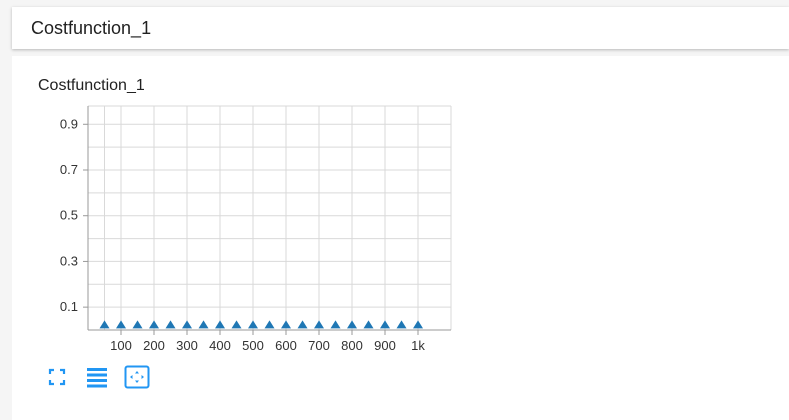  Describe the element at coordinates (69, 169) in the screenshot. I see `y-tick-label: 0.7` at that location.